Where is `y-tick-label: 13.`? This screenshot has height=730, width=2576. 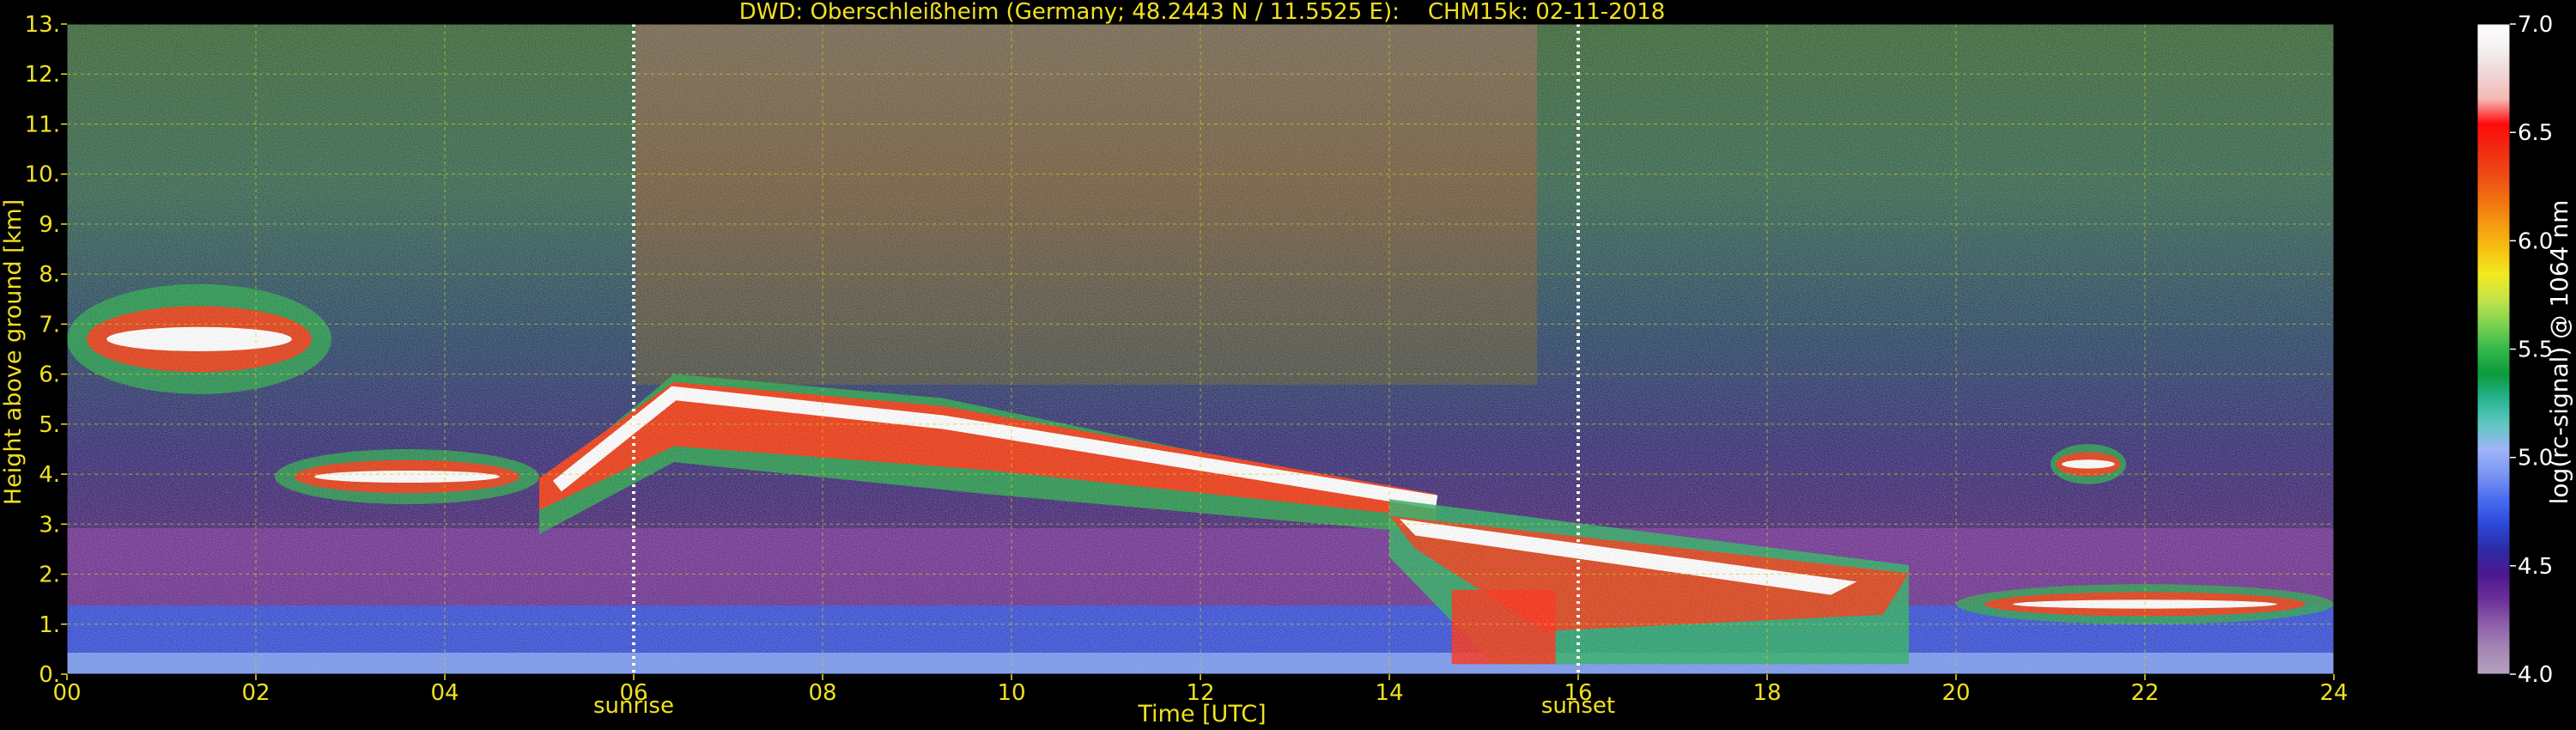
y-tick-label: 13. is located at coordinates (42, 25).